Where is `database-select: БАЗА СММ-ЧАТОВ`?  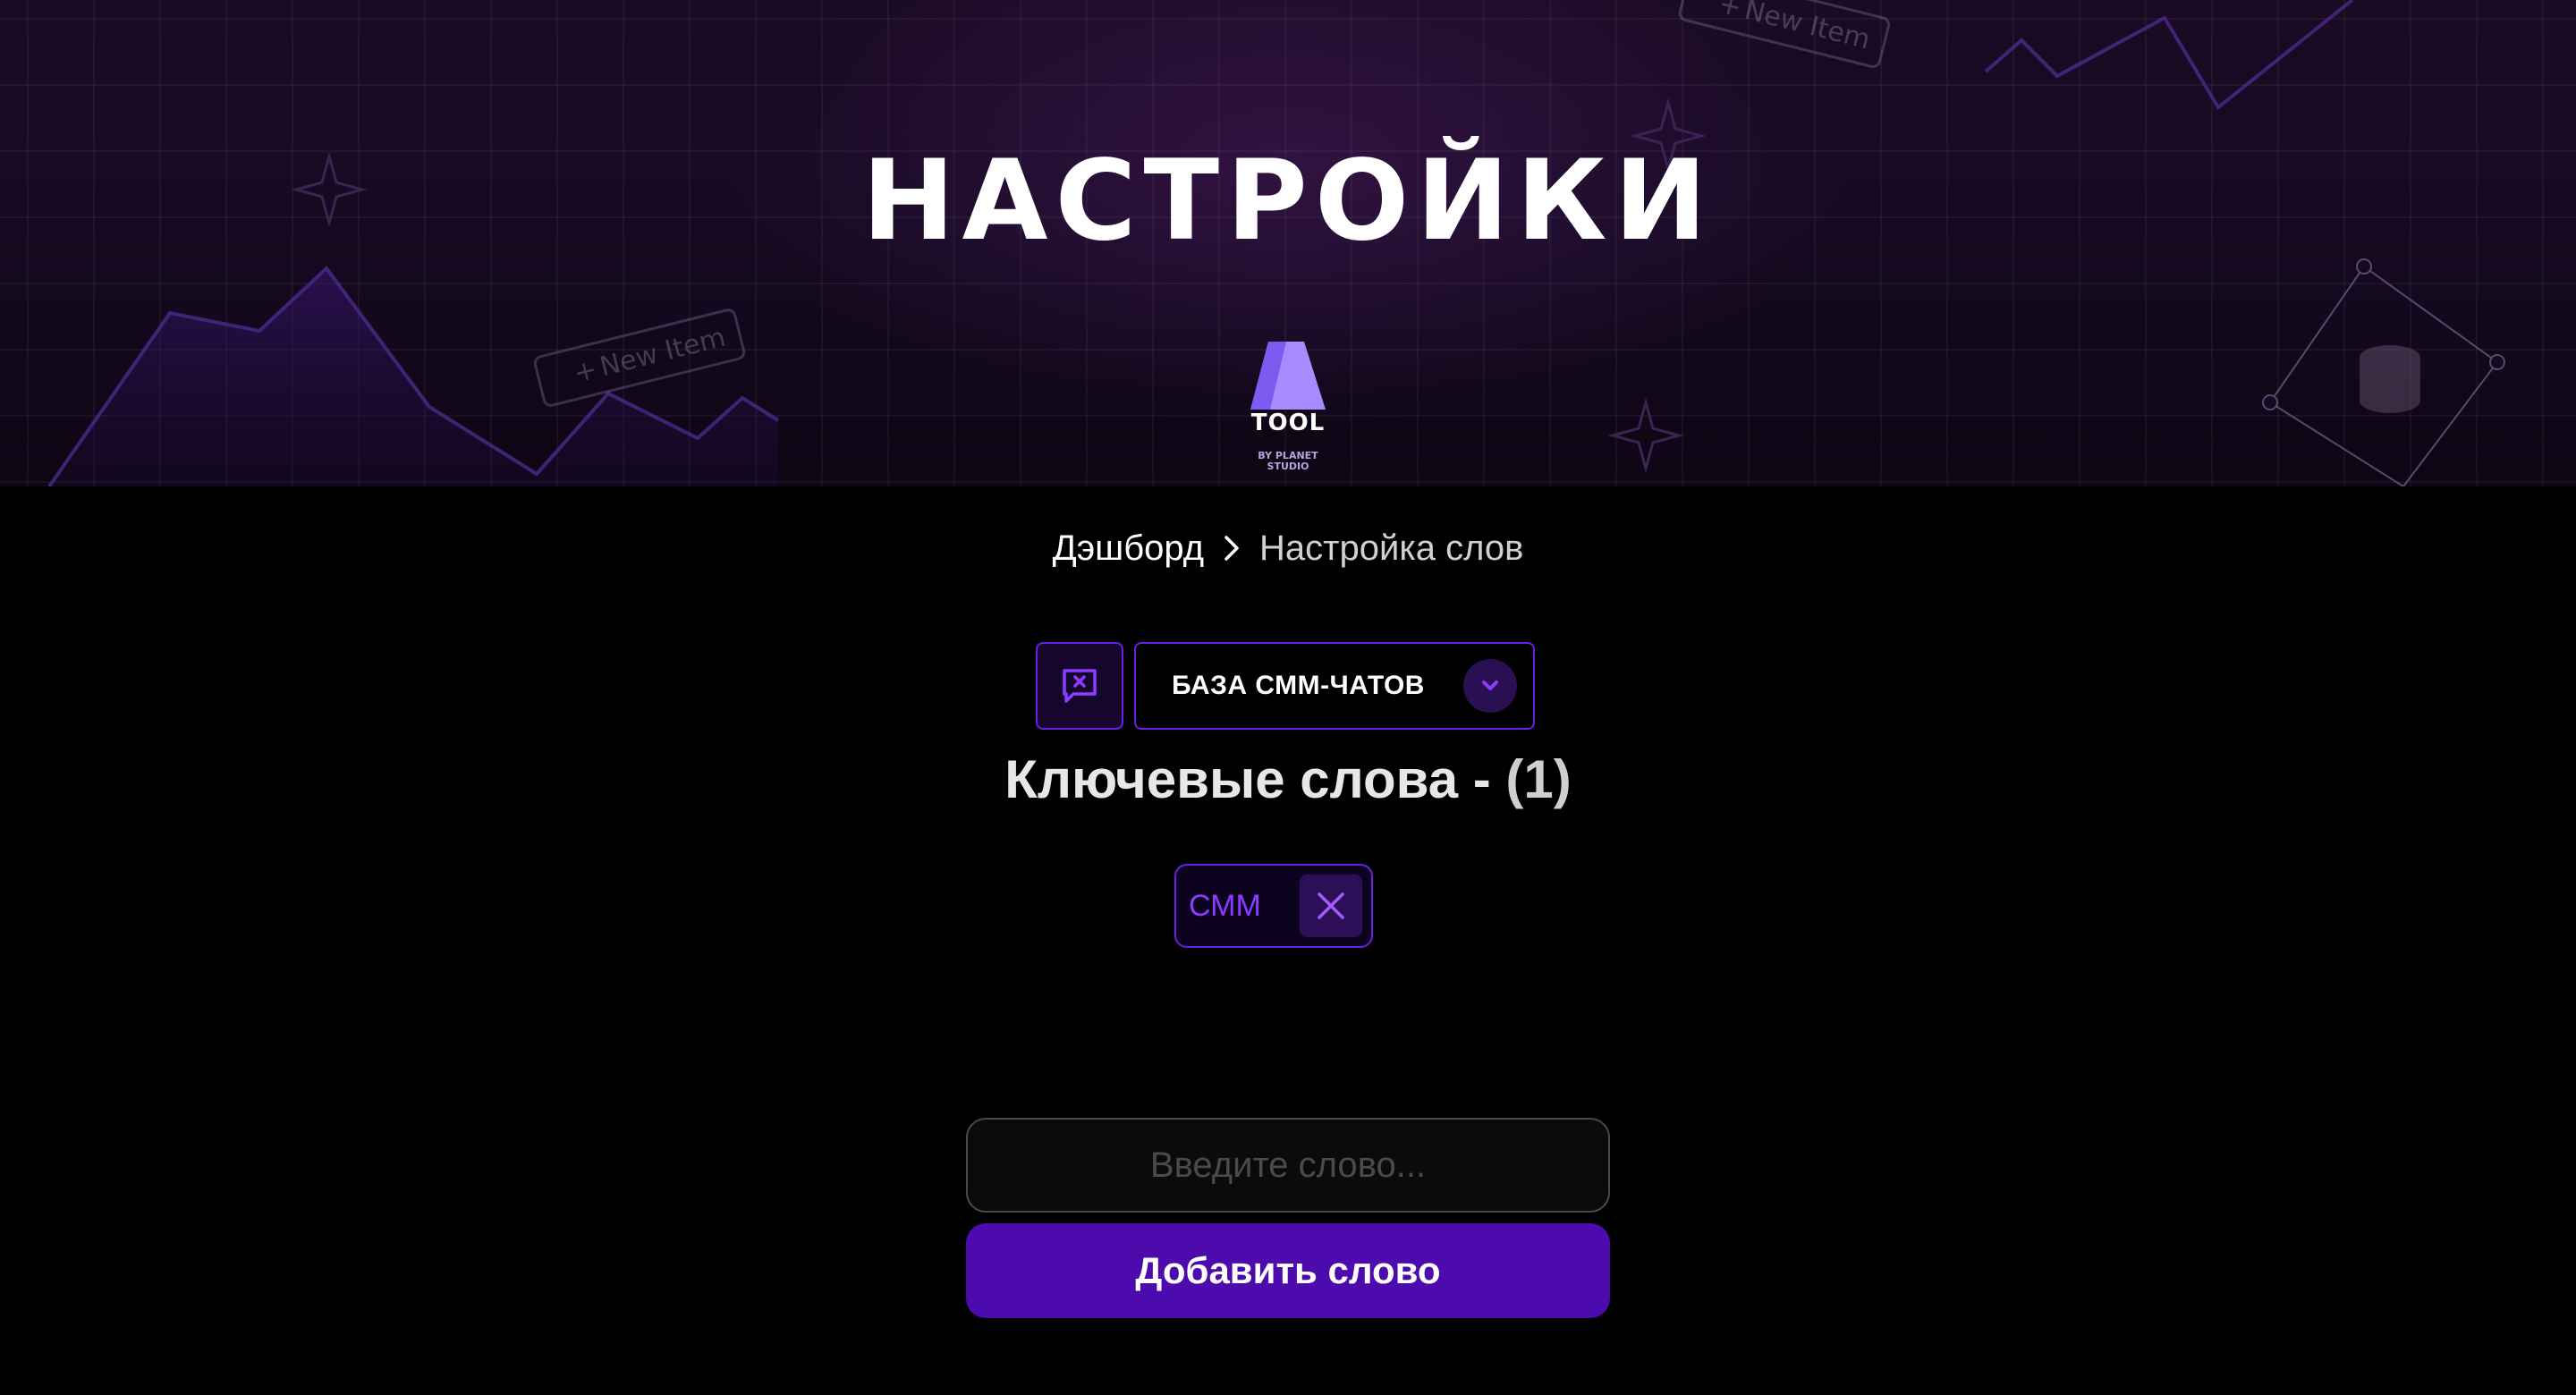
database-select: БАЗА СММ-ЧАТОВ is located at coordinates (1334, 686).